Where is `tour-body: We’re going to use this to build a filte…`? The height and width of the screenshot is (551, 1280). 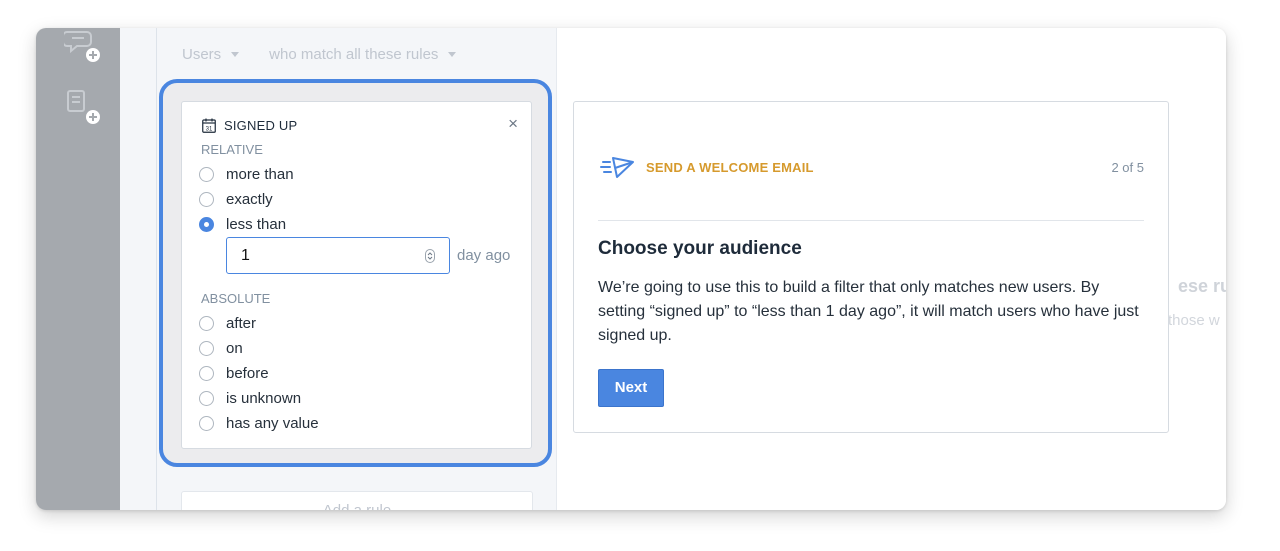 tour-body: We’re going to use this to build a filte… is located at coordinates (868, 311).